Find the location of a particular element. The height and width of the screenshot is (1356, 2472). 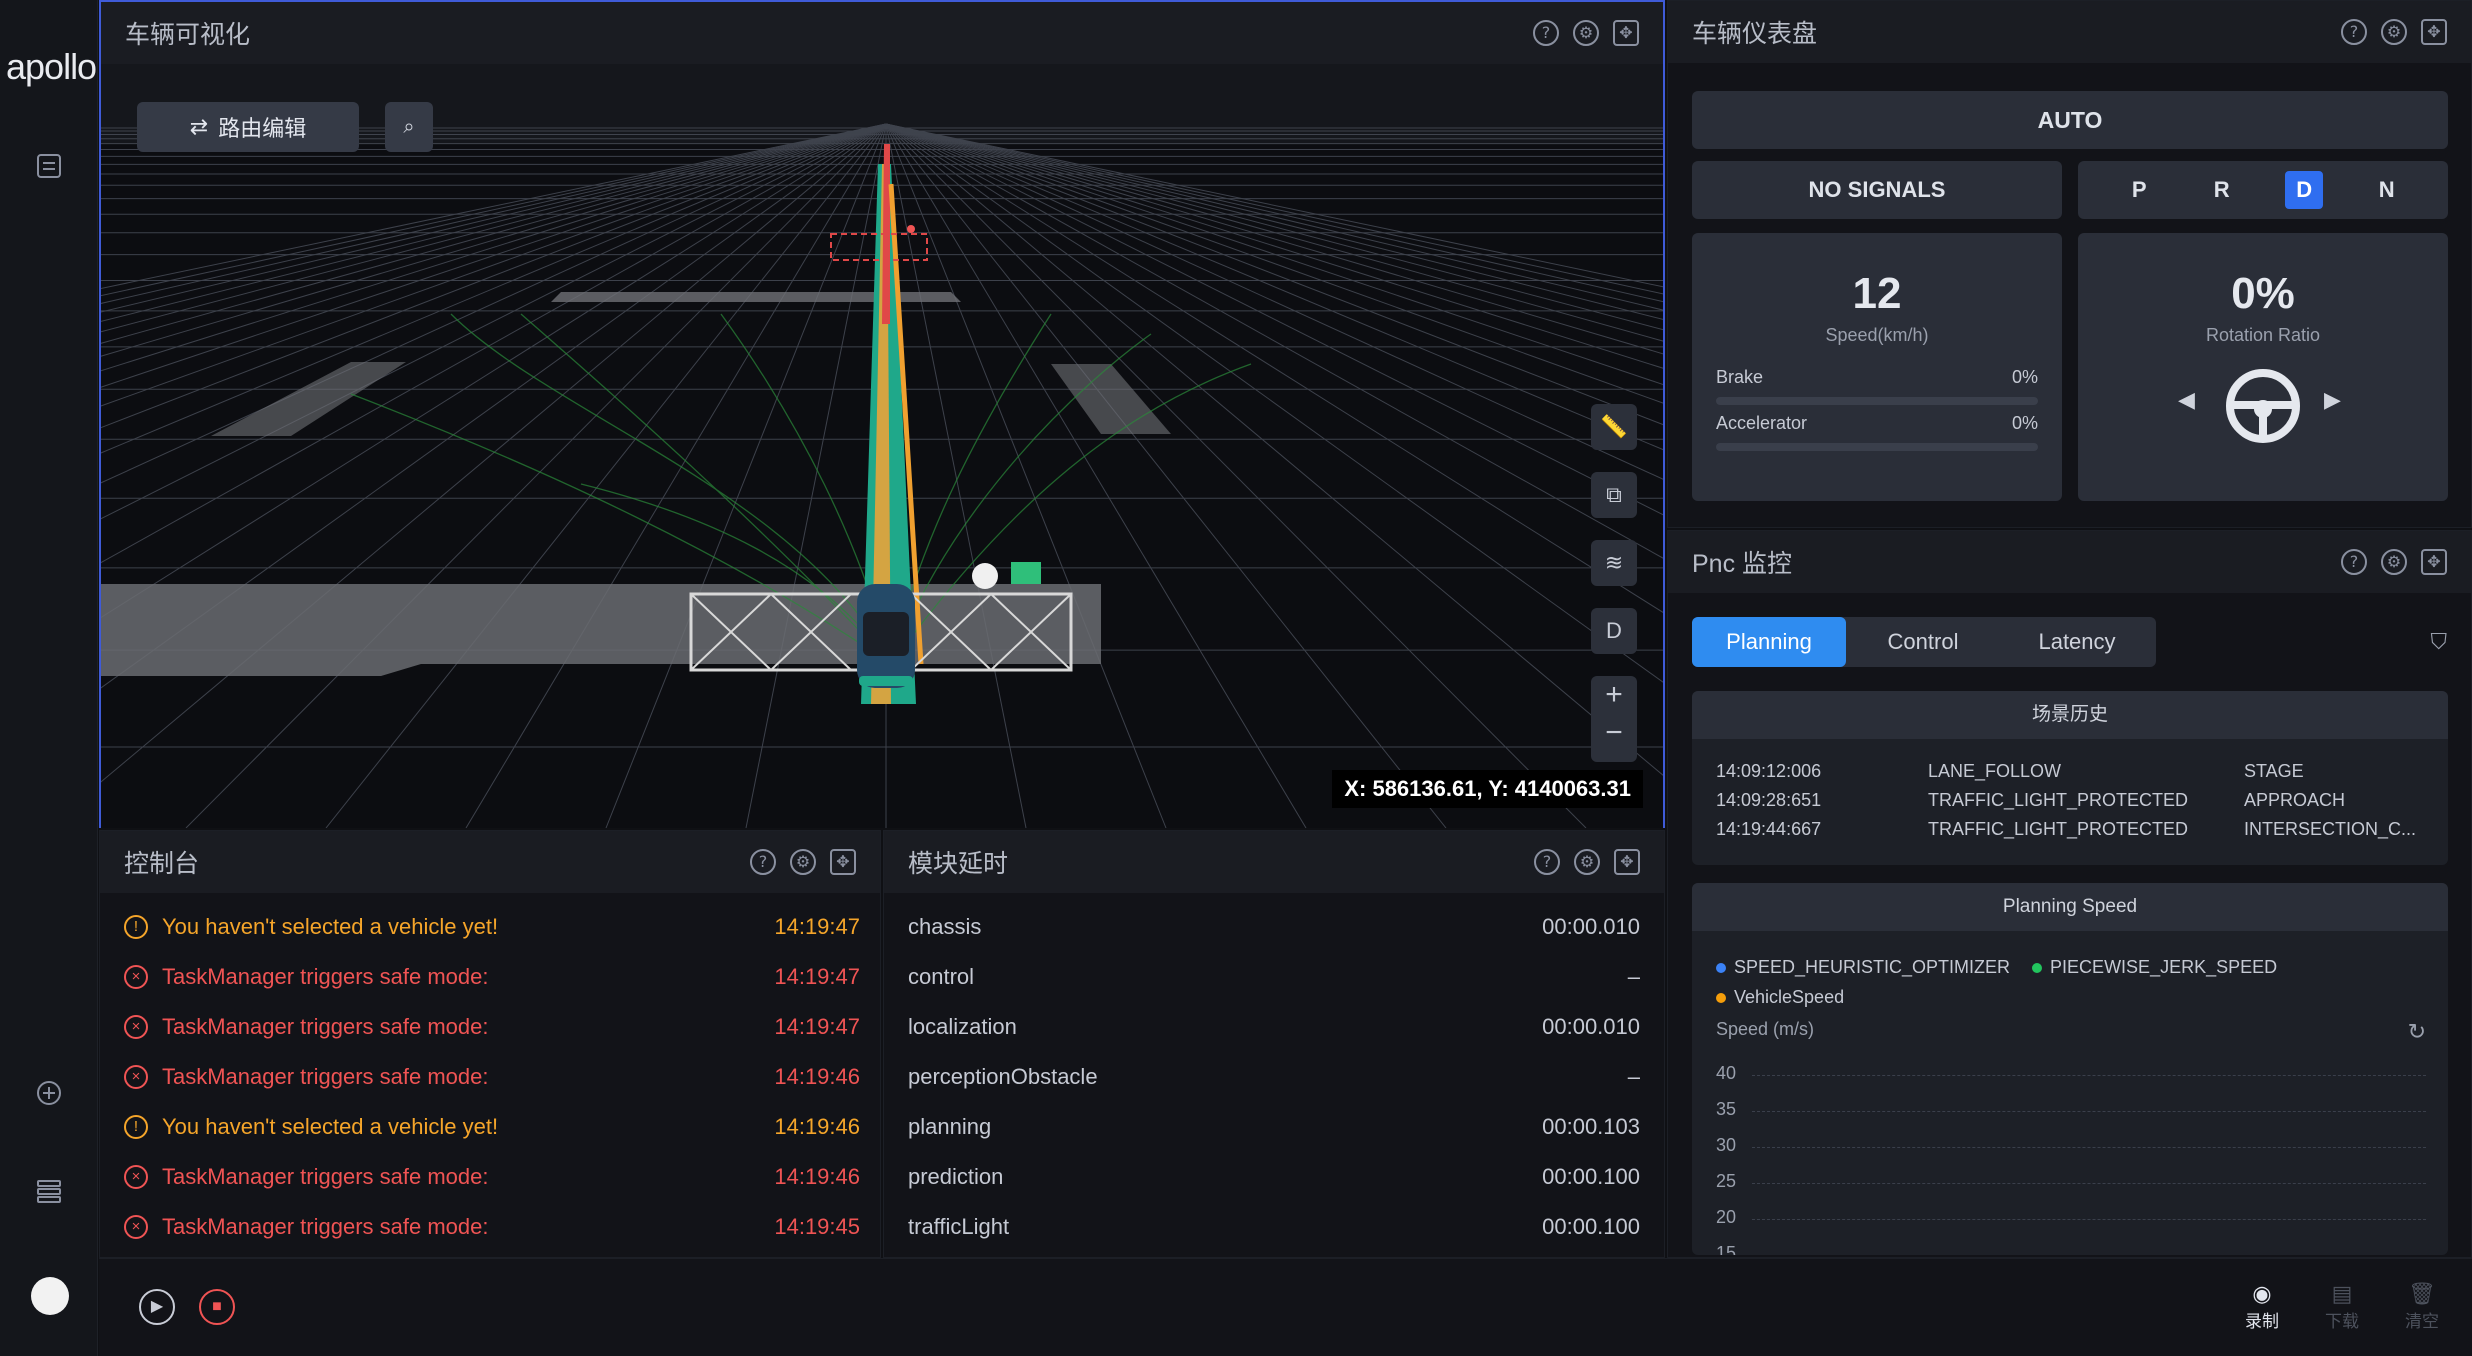

panel-list-icon is located at coordinates (49, 170).